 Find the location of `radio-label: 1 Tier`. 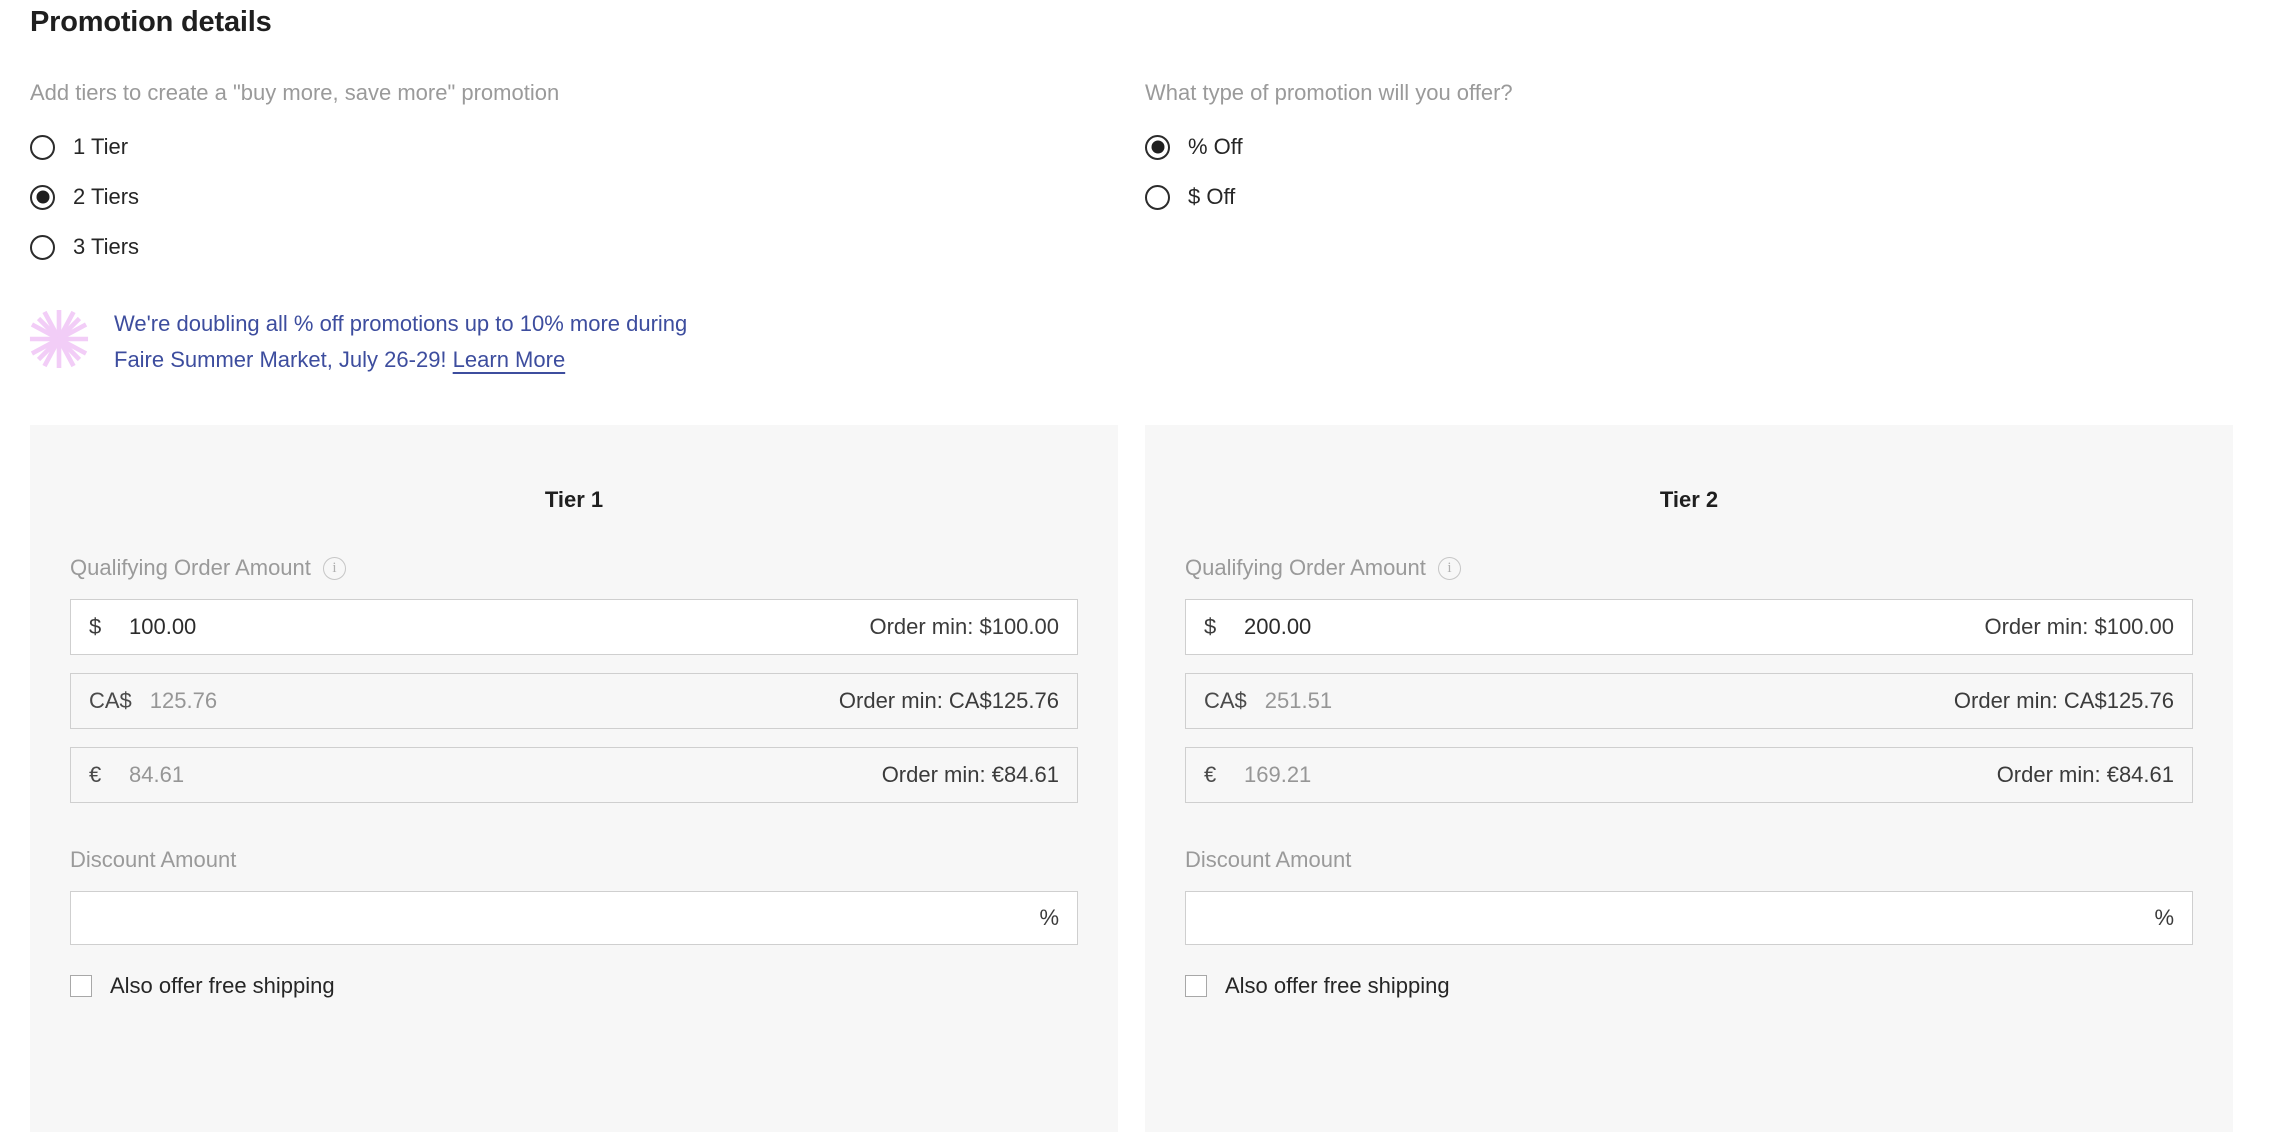

radio-label: 1 Tier is located at coordinates (101, 146).